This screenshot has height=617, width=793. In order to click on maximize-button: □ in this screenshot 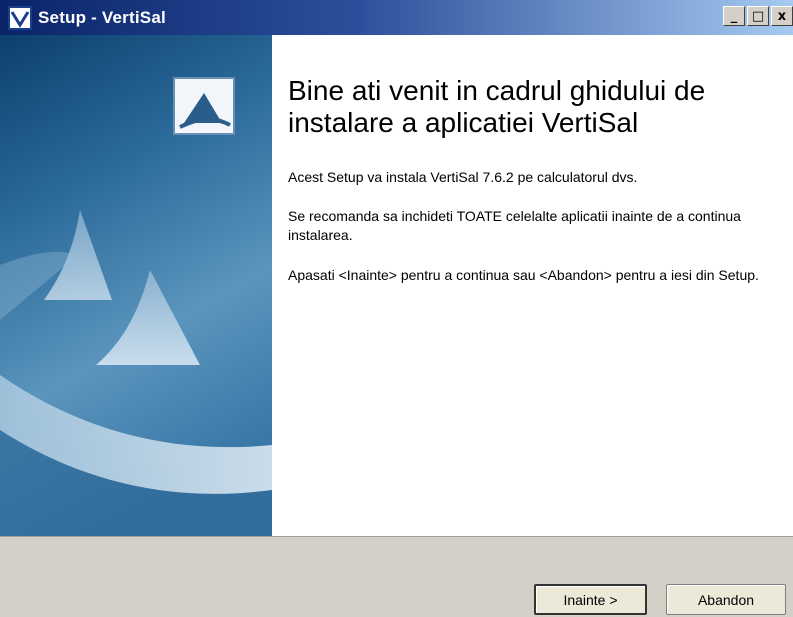, I will do `click(758, 16)`.